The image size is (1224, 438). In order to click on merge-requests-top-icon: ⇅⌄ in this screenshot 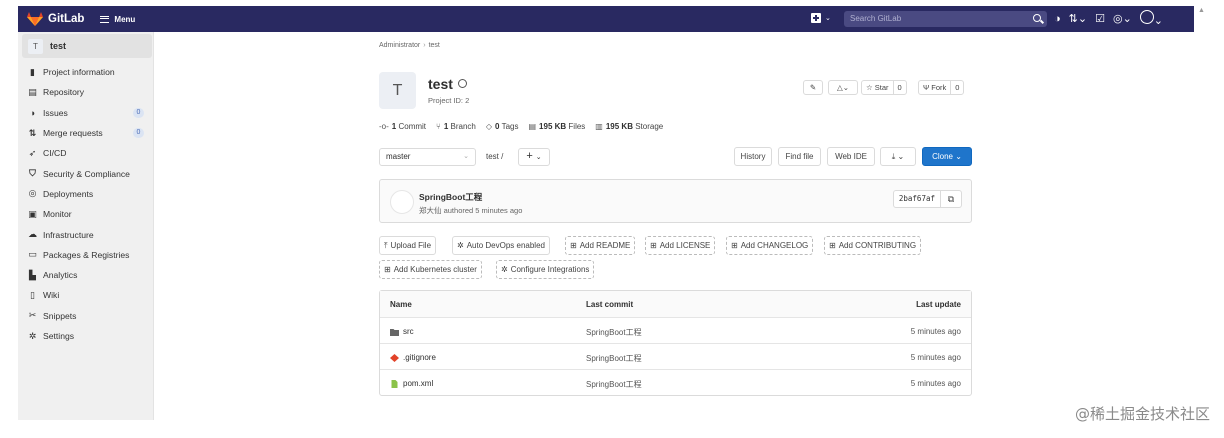, I will do `click(1078, 18)`.